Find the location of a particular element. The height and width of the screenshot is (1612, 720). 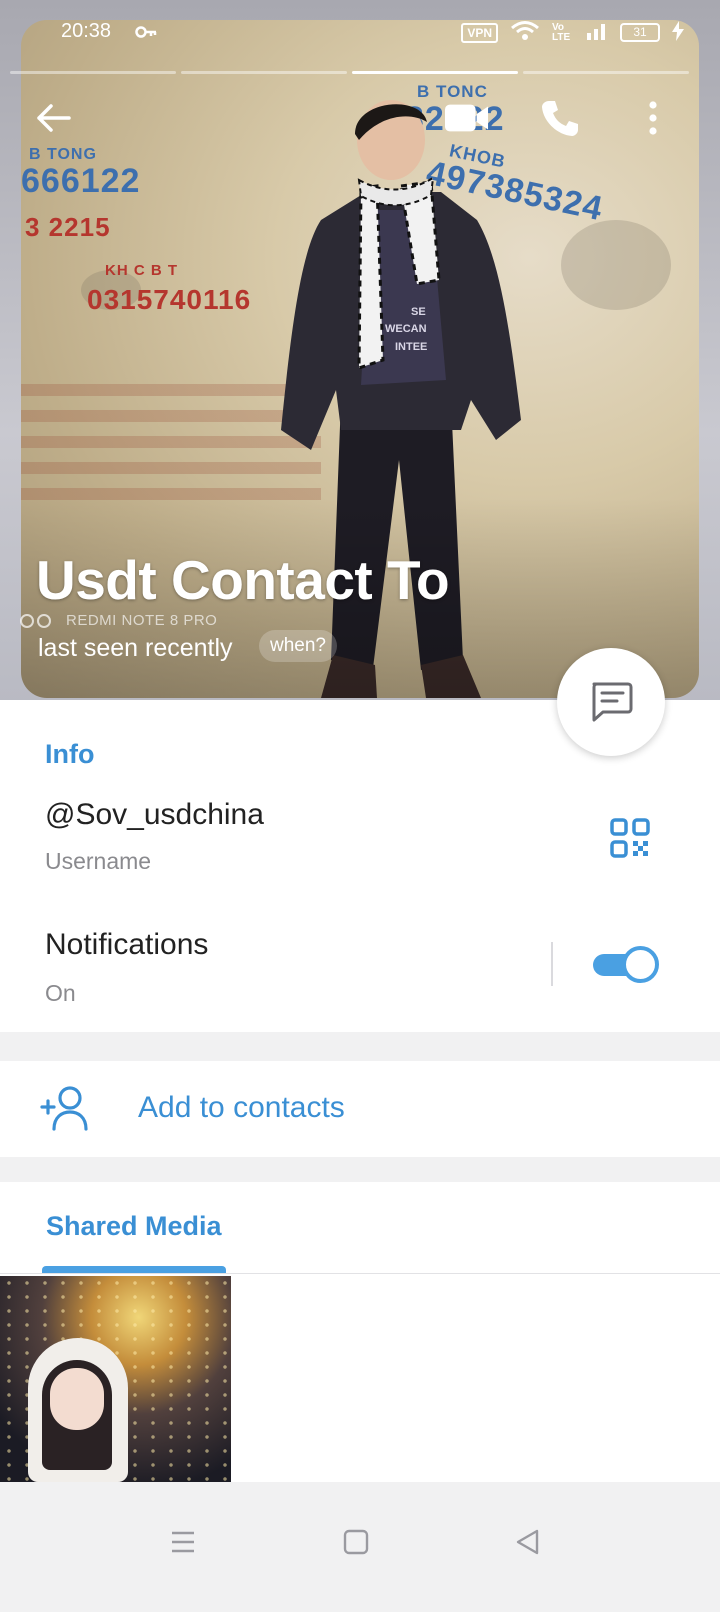

system-navigation-bar is located at coordinates (360, 1547).